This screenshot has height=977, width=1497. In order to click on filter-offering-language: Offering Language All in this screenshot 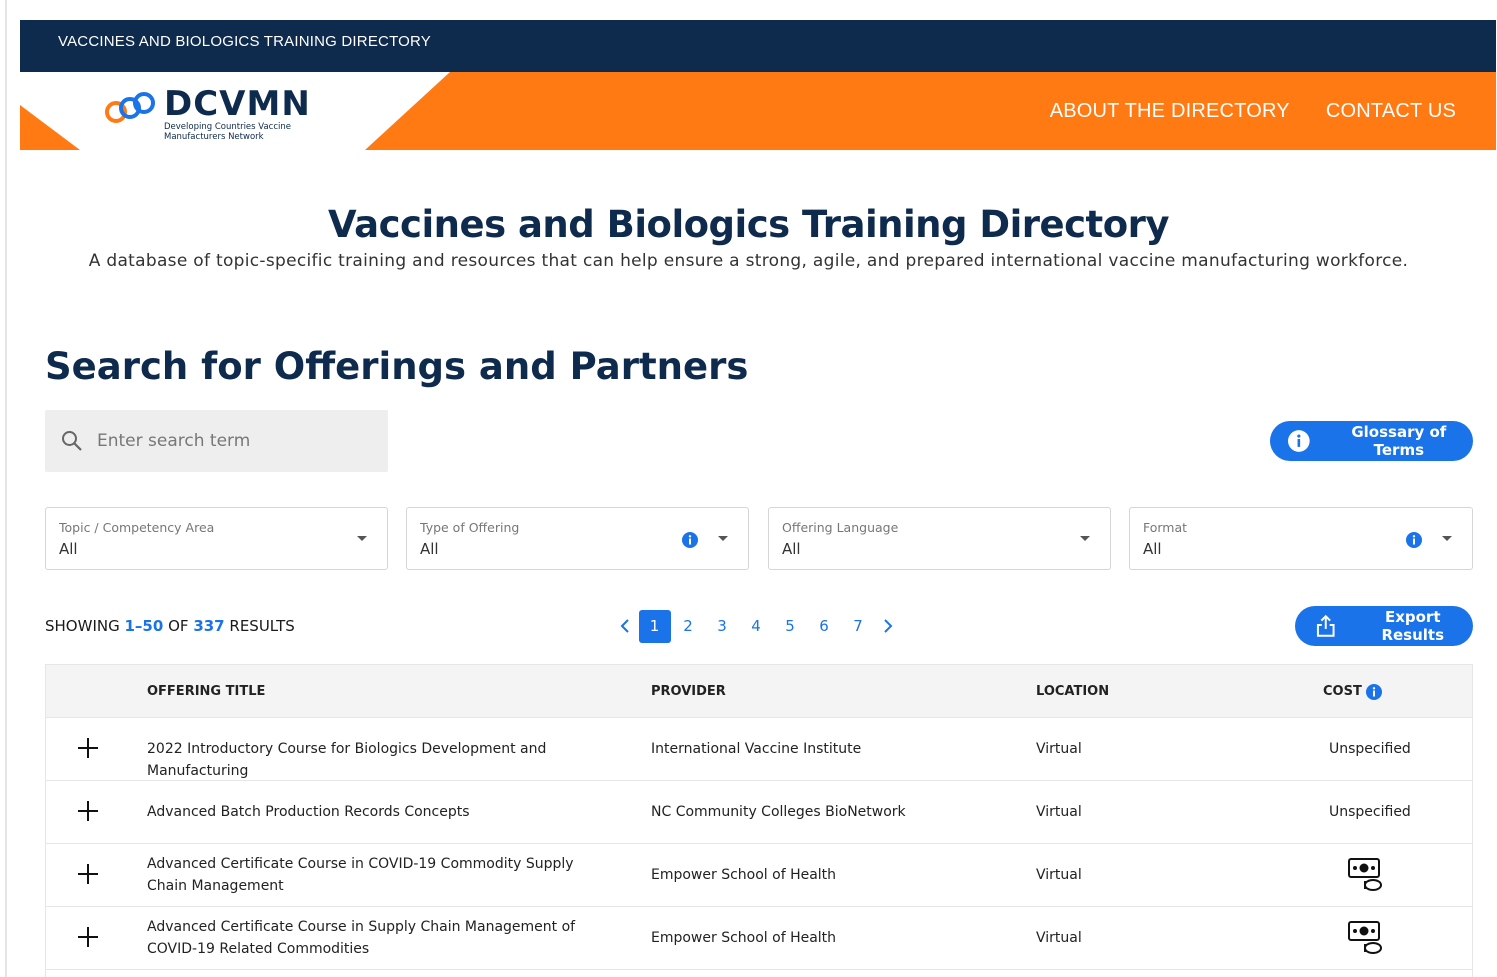, I will do `click(939, 538)`.